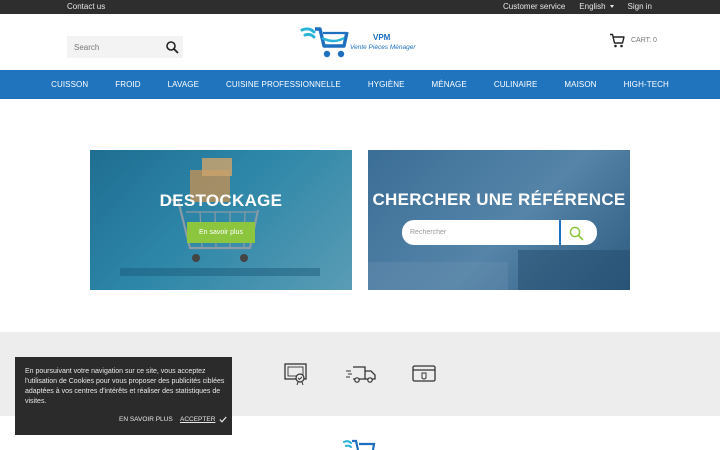 The image size is (720, 450). Describe the element at coordinates (499, 199) in the screenshot. I see `reference-title: CHERCHER UNE RÉFÉRENCE` at that location.